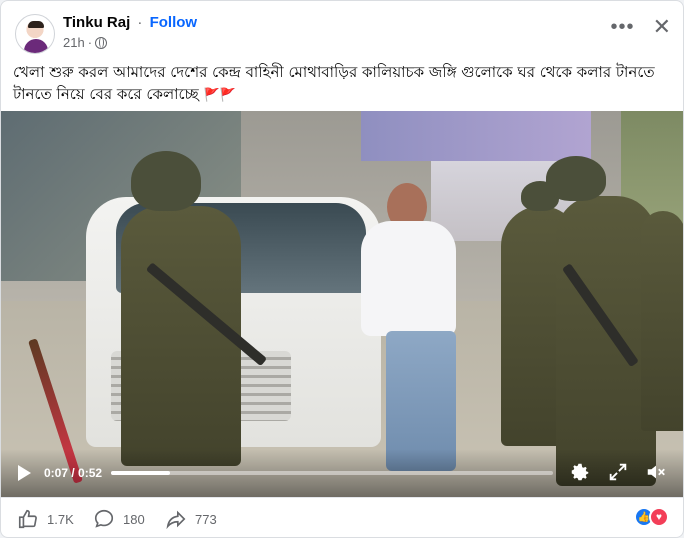 The width and height of the screenshot is (684, 538). What do you see at coordinates (342, 33) in the screenshot?
I see `post-header: Tinku Raj · Follow 21h · ••• ✕` at bounding box center [342, 33].